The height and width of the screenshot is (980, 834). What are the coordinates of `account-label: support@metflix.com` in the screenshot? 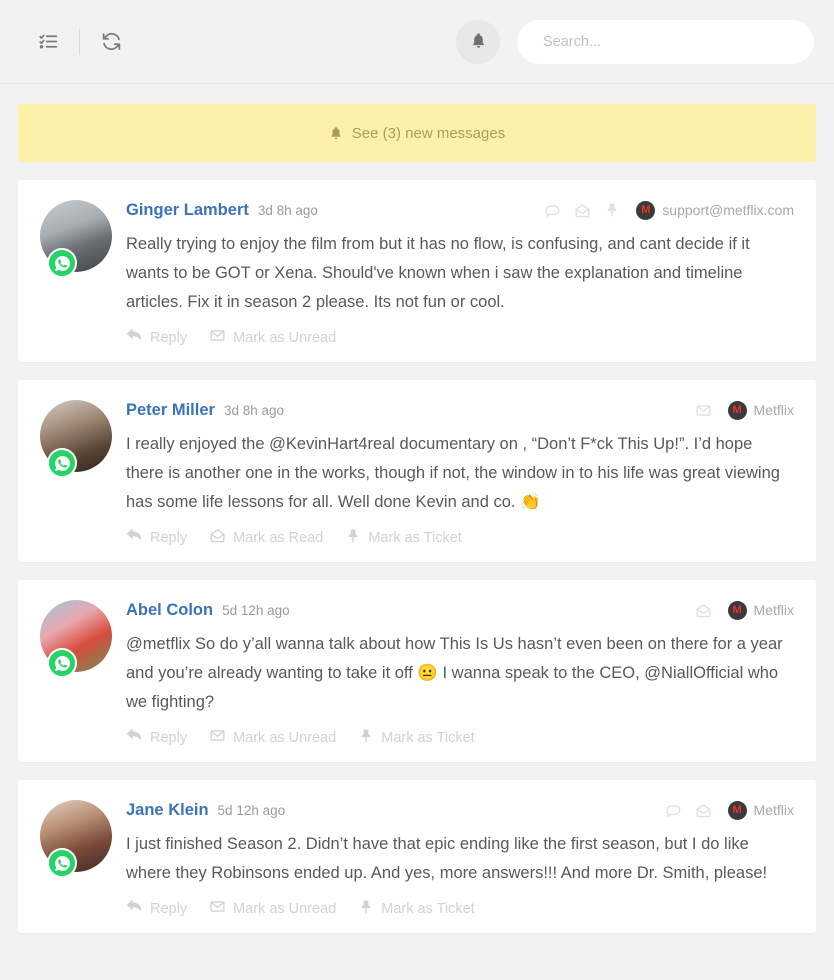 It's located at (728, 210).